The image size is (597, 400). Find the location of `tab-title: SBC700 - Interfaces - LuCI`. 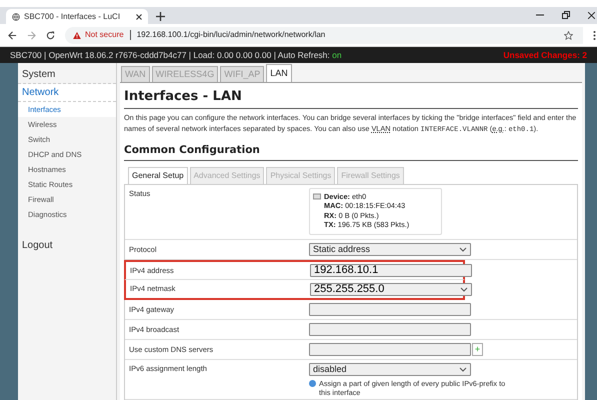

tab-title: SBC700 - Interfaces - LuCI is located at coordinates (73, 16).